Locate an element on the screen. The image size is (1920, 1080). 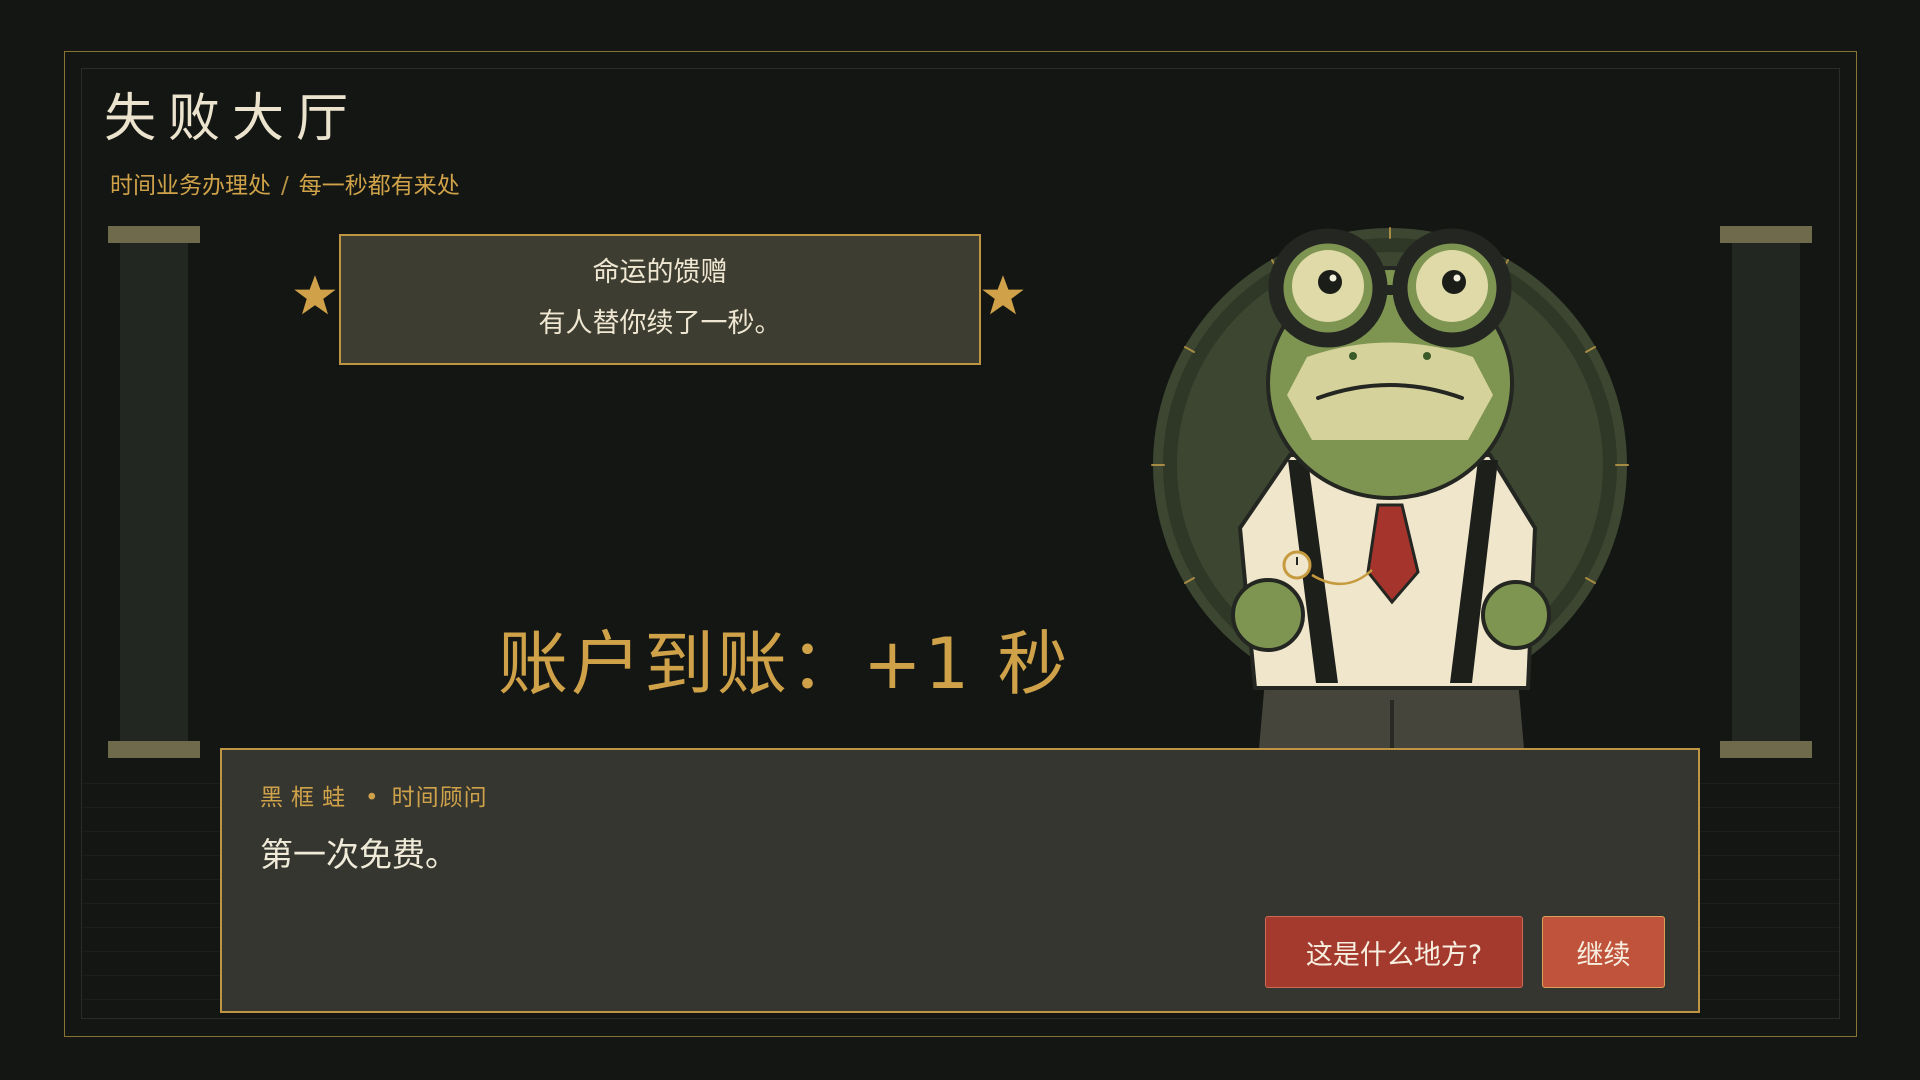
speaker-label: 黑框蛙 • 时间顾问 is located at coordinates (374, 795).